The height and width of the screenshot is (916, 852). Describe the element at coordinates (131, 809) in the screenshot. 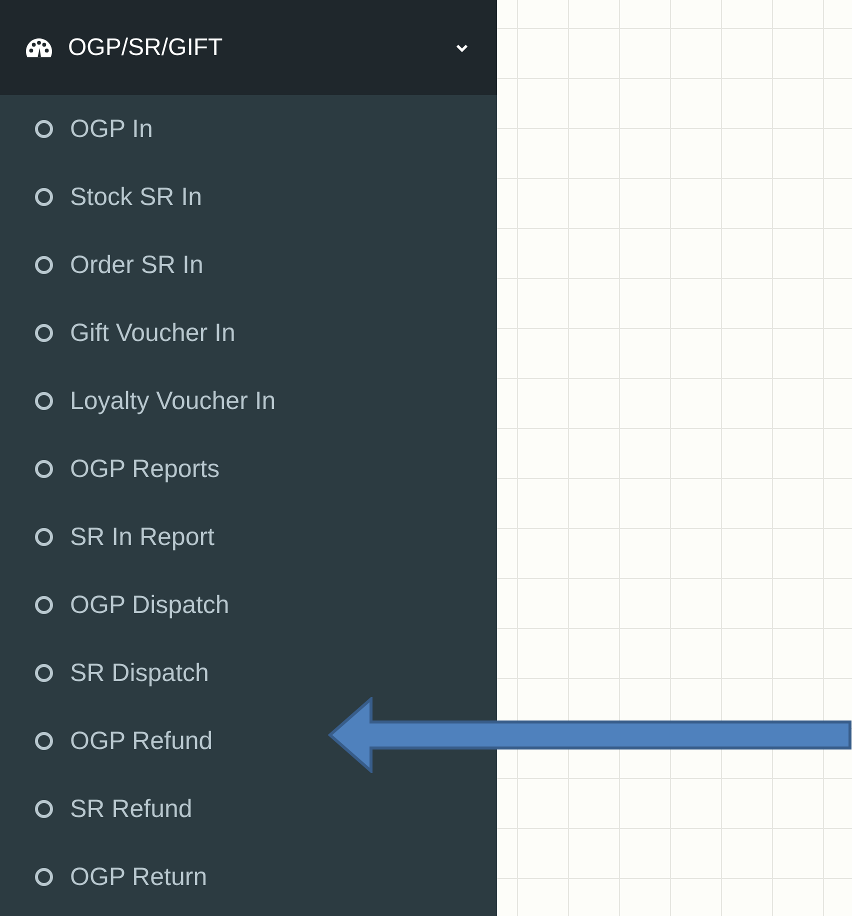

I see `menu-item: SR Refund` at that location.